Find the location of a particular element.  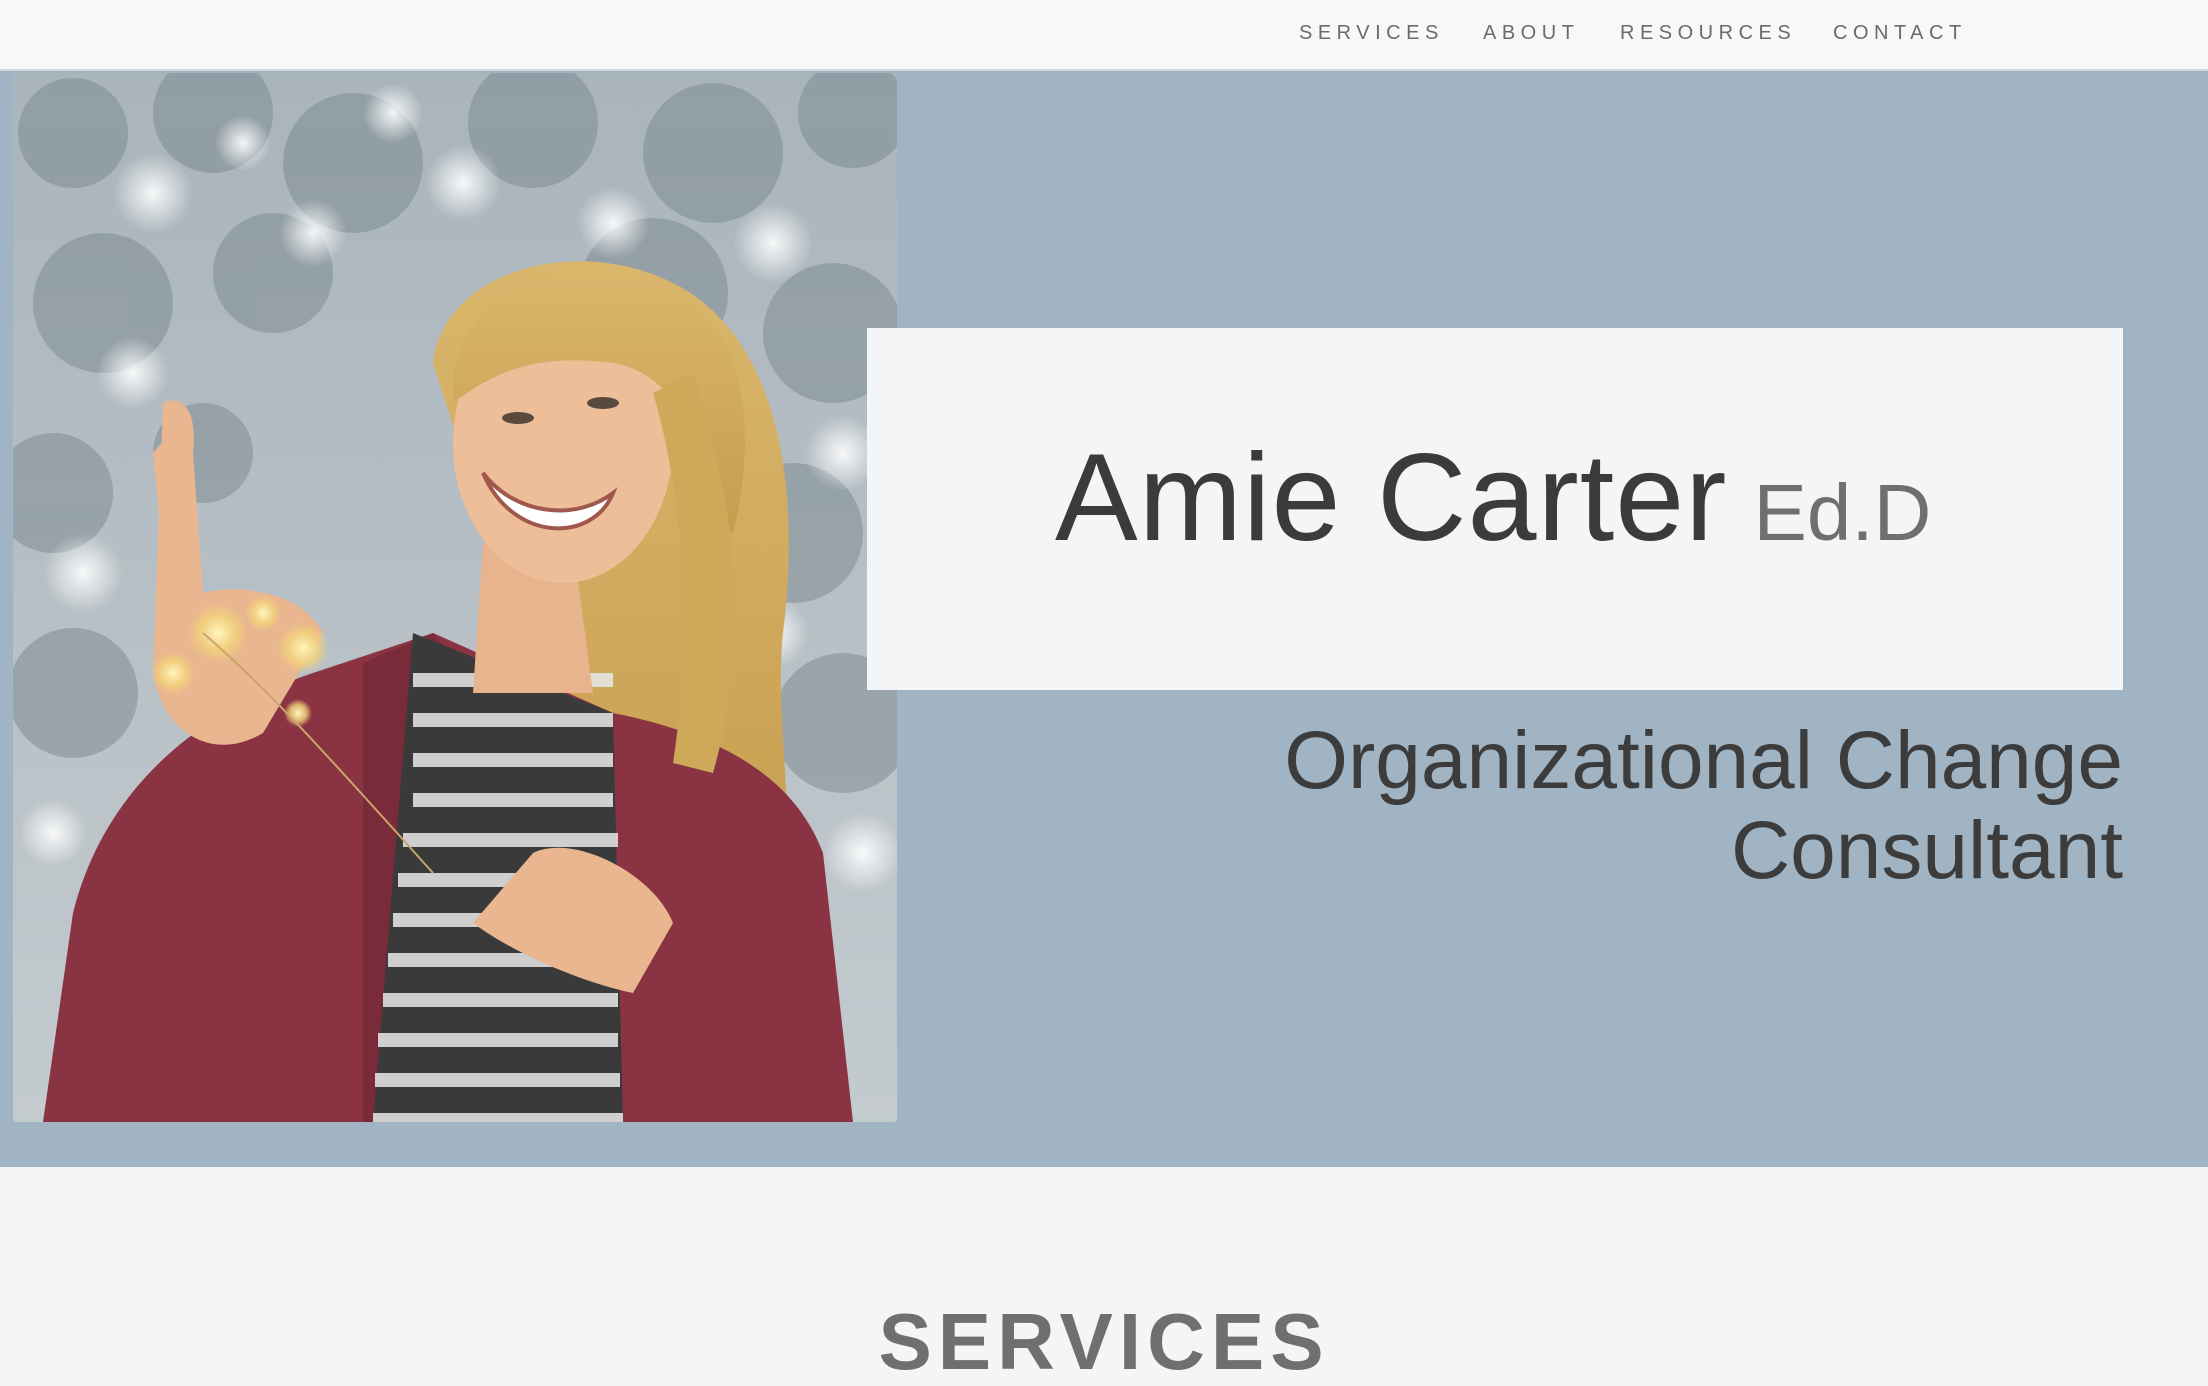

top-navigation-bar: SERVICES ABOUT RESOURCES CONTACT is located at coordinates (1104, 35).